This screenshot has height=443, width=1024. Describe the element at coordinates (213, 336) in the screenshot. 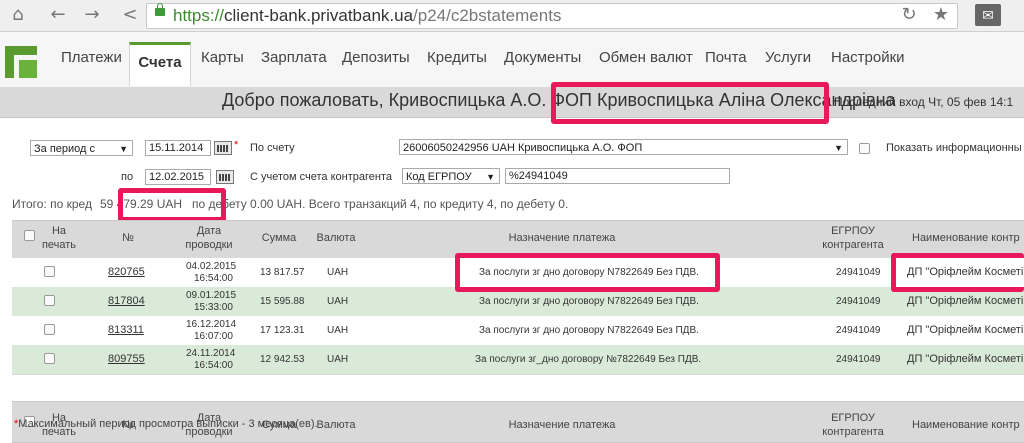

I see `row-time: 16:07:00` at that location.